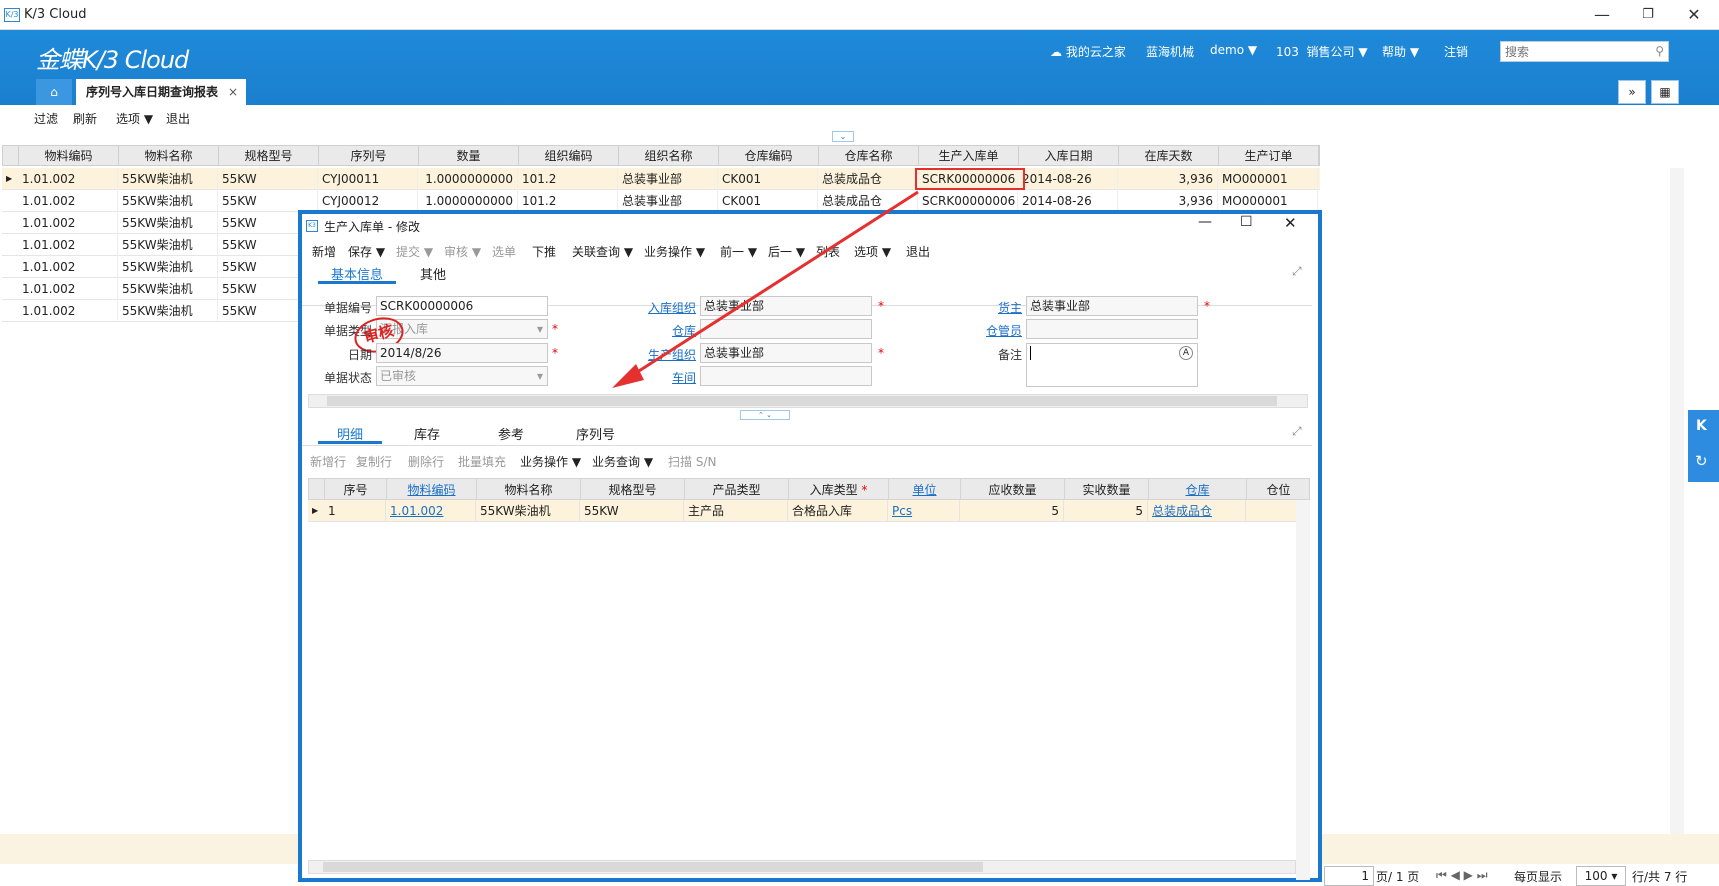 The width and height of the screenshot is (1719, 886). I want to click on side-quick-panel: K ↻, so click(1703, 446).